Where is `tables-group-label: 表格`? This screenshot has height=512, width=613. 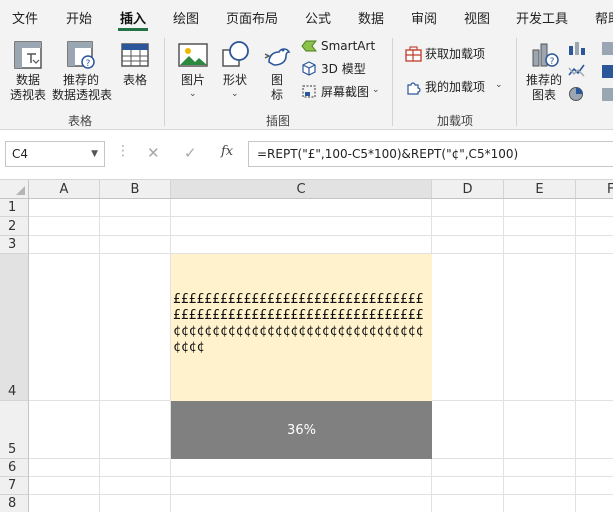
tables-group-label: 表格 is located at coordinates (80, 121).